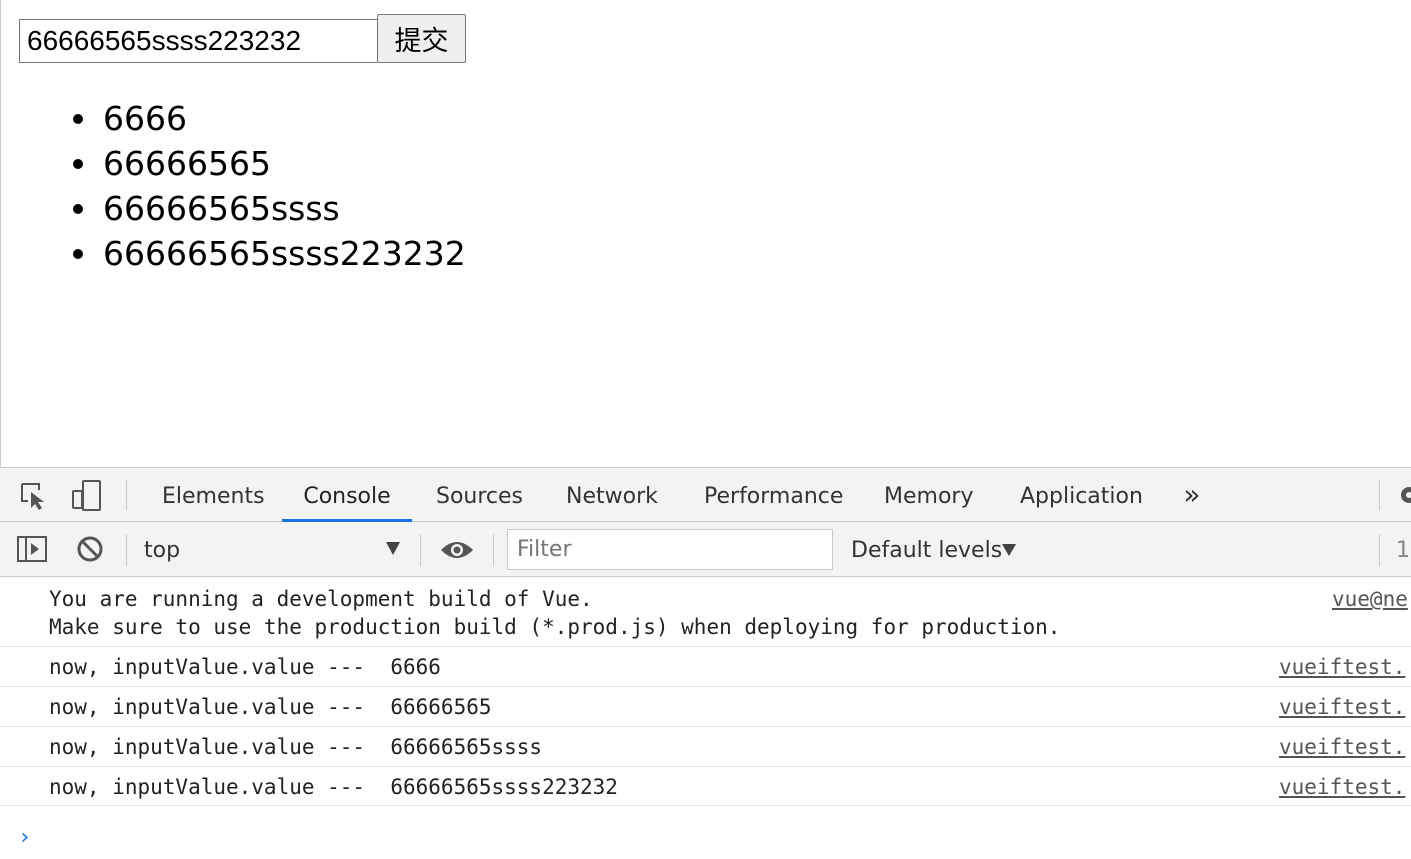 The width and height of the screenshot is (1411, 859). I want to click on inspect-element-icon, so click(34, 496).